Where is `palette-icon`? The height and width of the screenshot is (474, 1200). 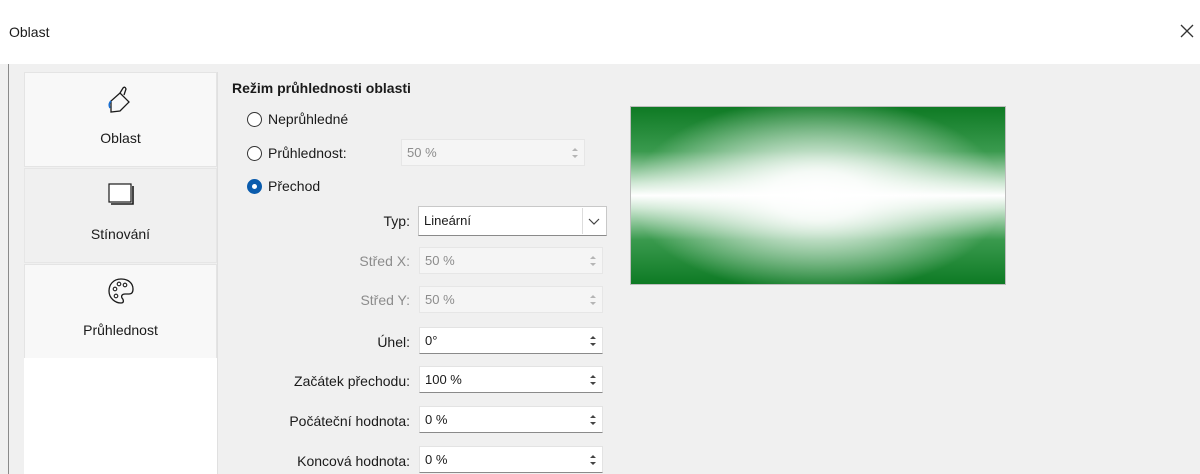
palette-icon is located at coordinates (121, 292).